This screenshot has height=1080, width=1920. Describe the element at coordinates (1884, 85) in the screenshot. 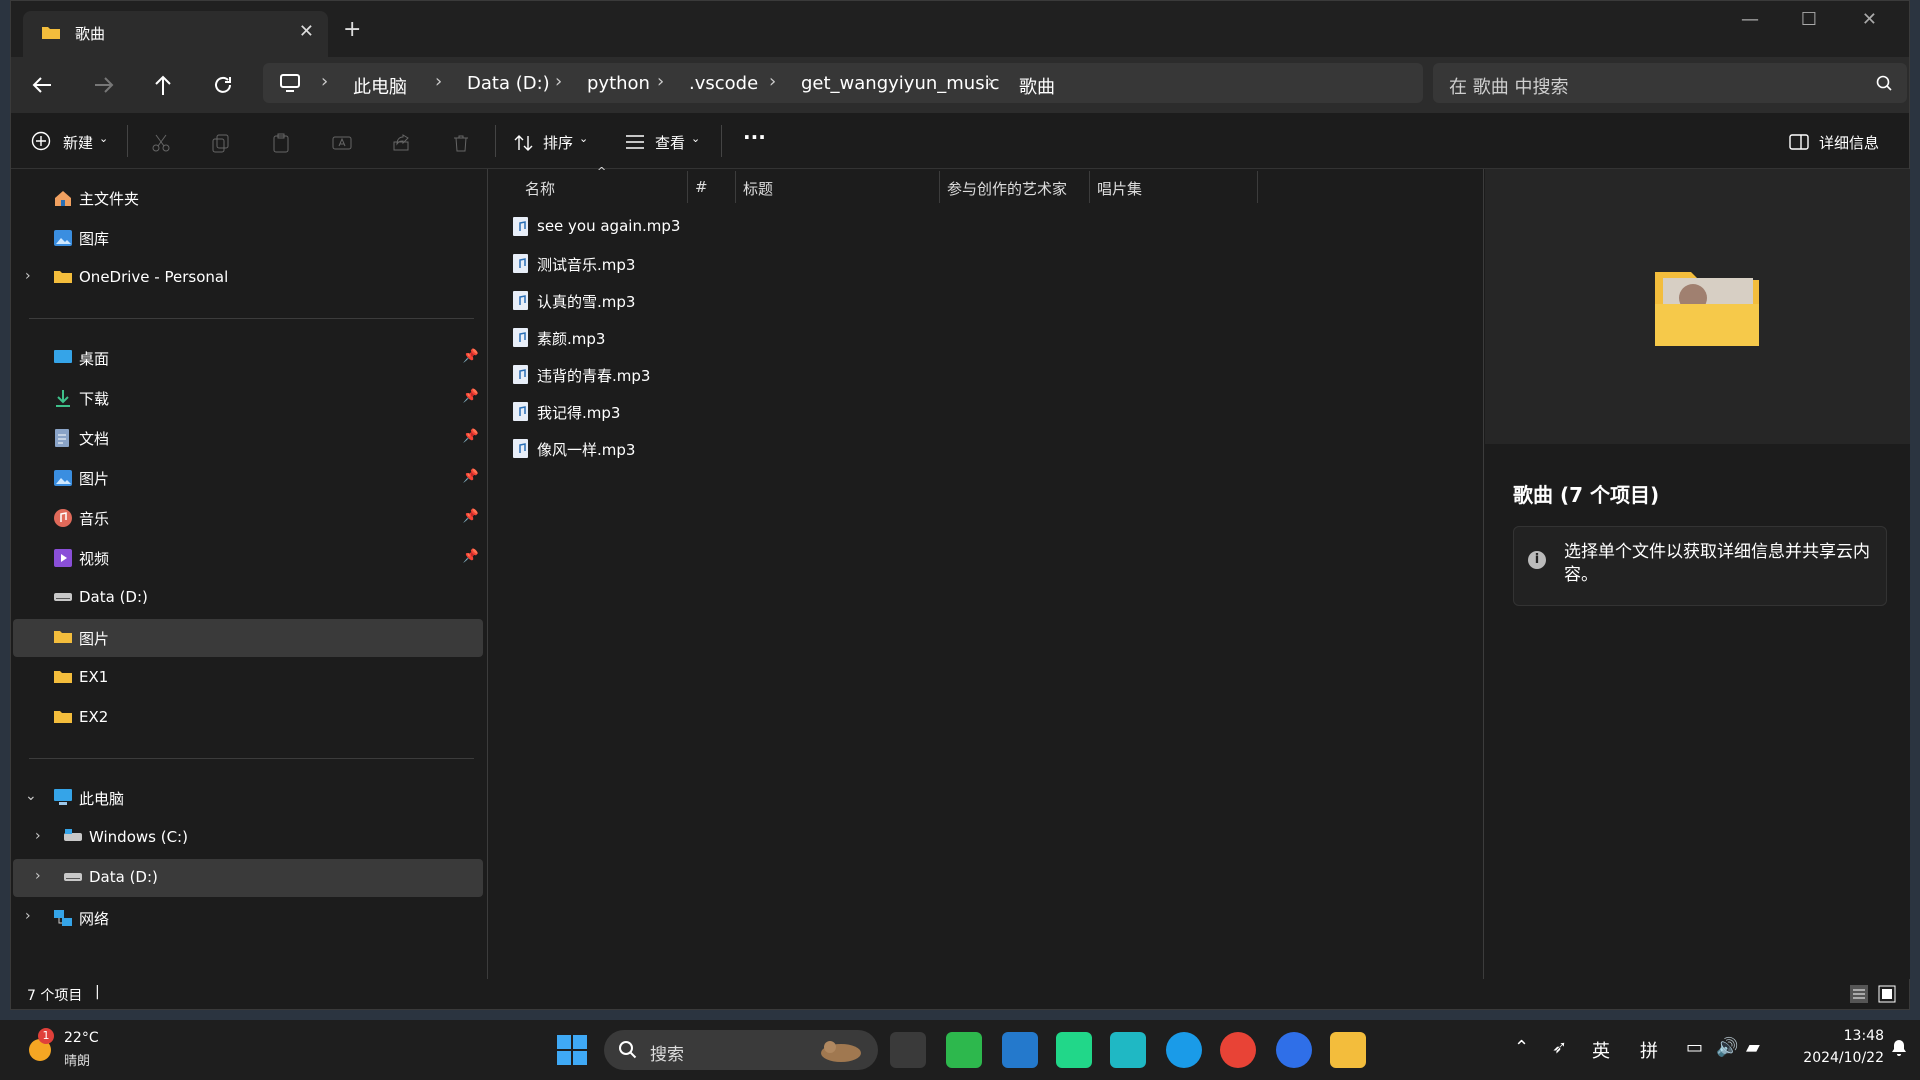

I see `search-icon` at that location.